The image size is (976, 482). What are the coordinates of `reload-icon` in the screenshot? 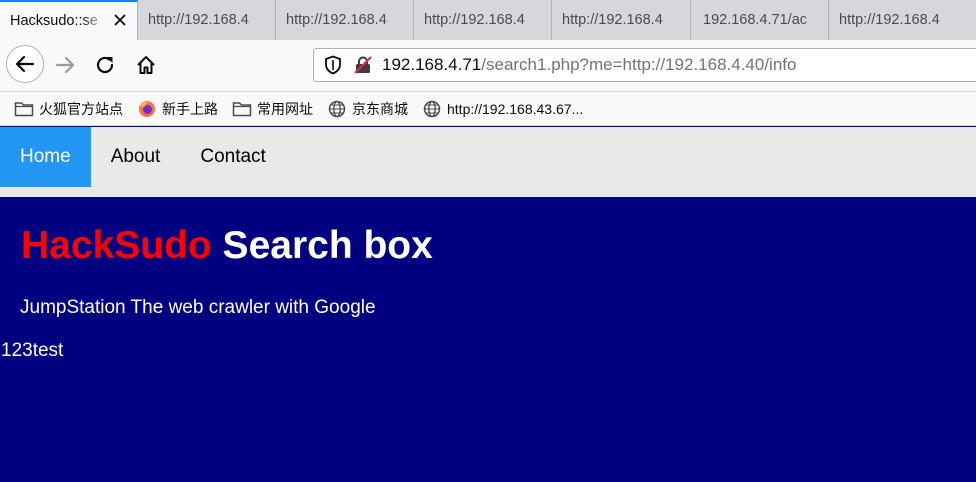 It's located at (105, 65).